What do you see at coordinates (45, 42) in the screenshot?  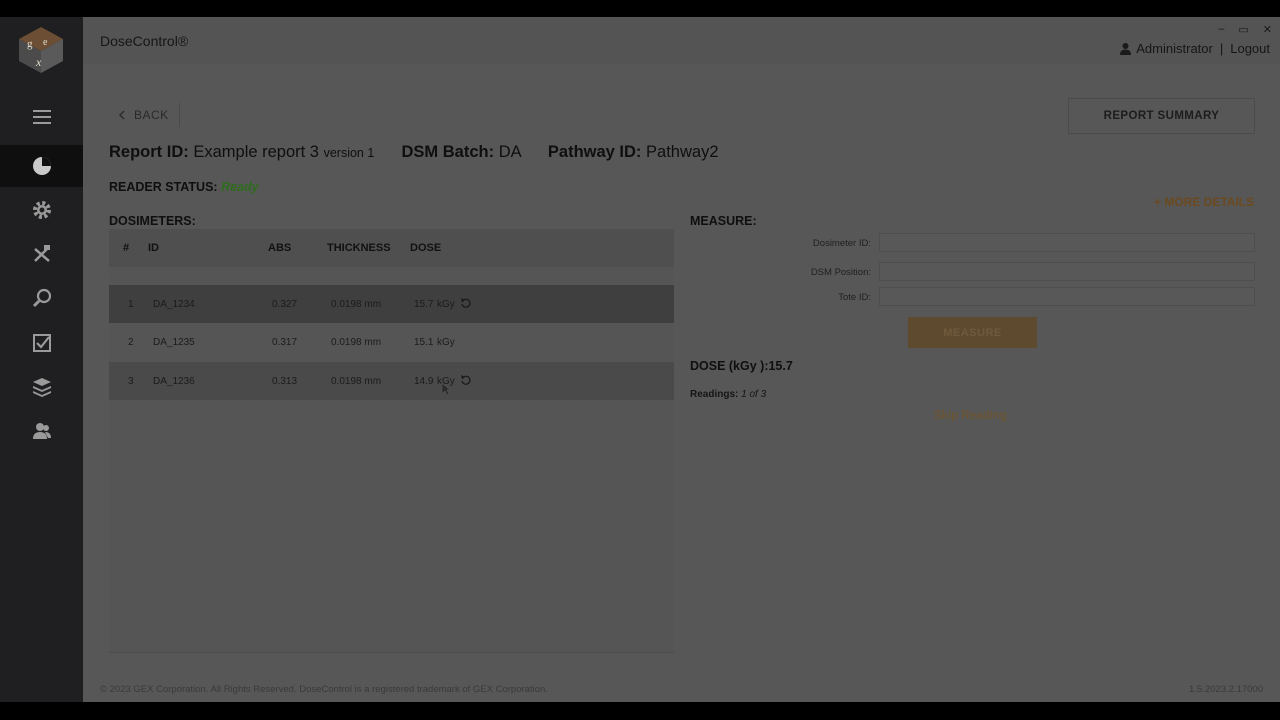 I see `svg-text: e` at bounding box center [45, 42].